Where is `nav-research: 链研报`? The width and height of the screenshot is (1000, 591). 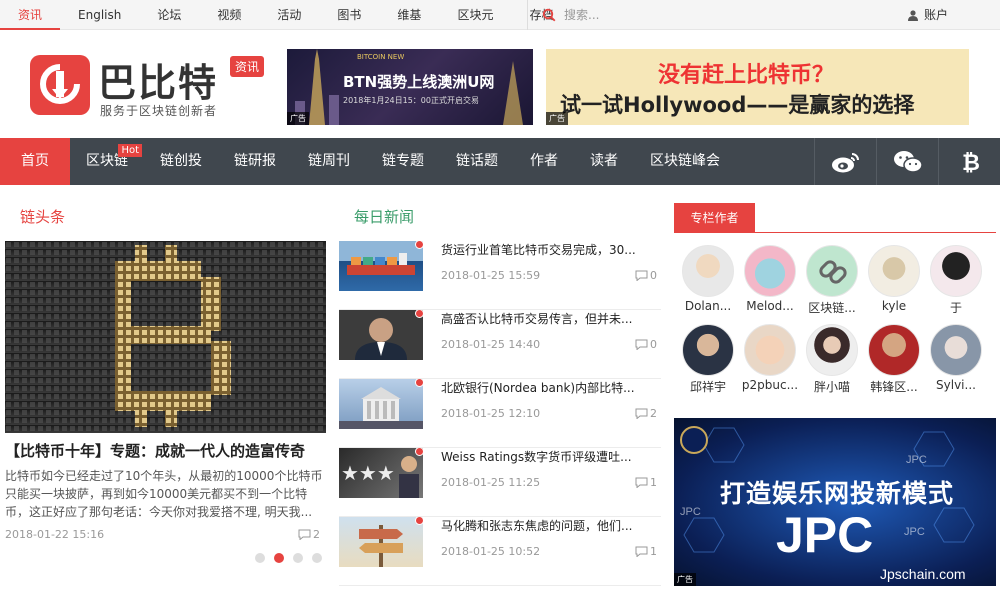 nav-research: 链研报 is located at coordinates (255, 161).